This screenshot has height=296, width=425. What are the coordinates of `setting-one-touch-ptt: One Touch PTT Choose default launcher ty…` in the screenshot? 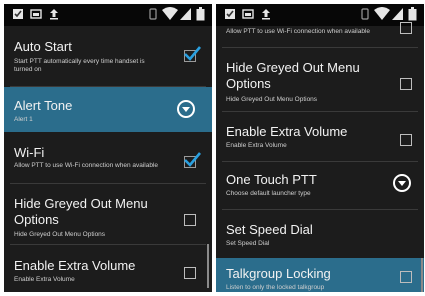 It's located at (320, 185).